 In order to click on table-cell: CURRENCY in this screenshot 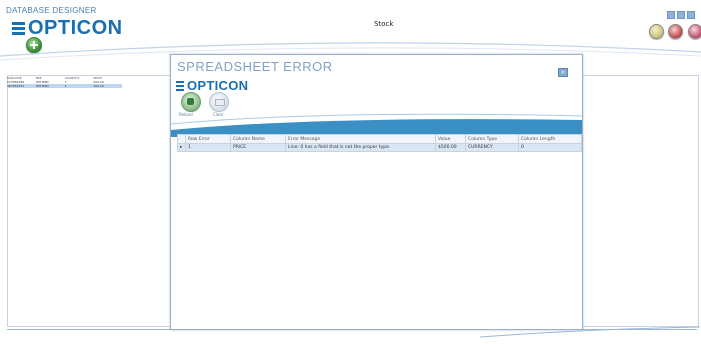, I will do `click(492, 147)`.